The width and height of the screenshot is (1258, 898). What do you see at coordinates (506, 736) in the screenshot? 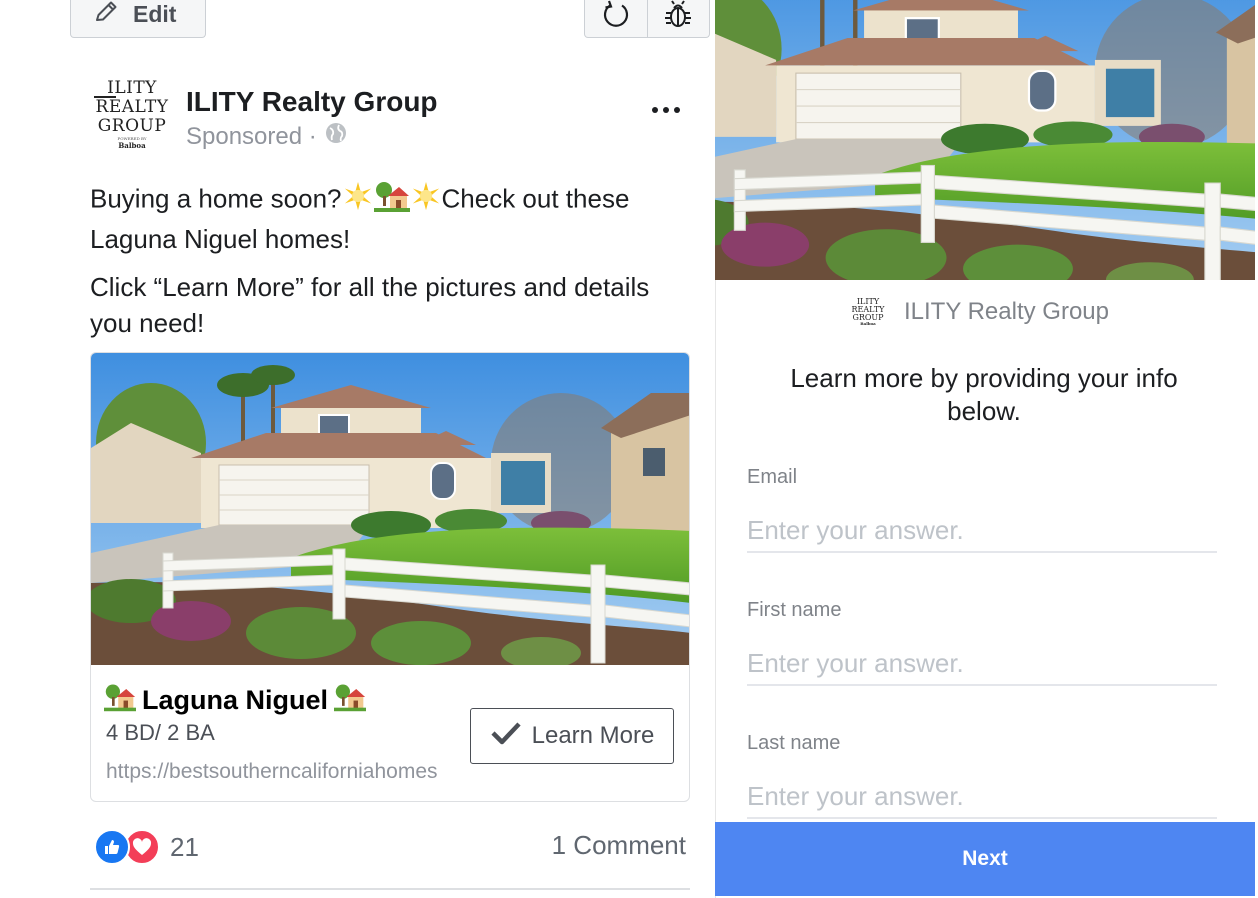
I see `checkmark-icon` at bounding box center [506, 736].